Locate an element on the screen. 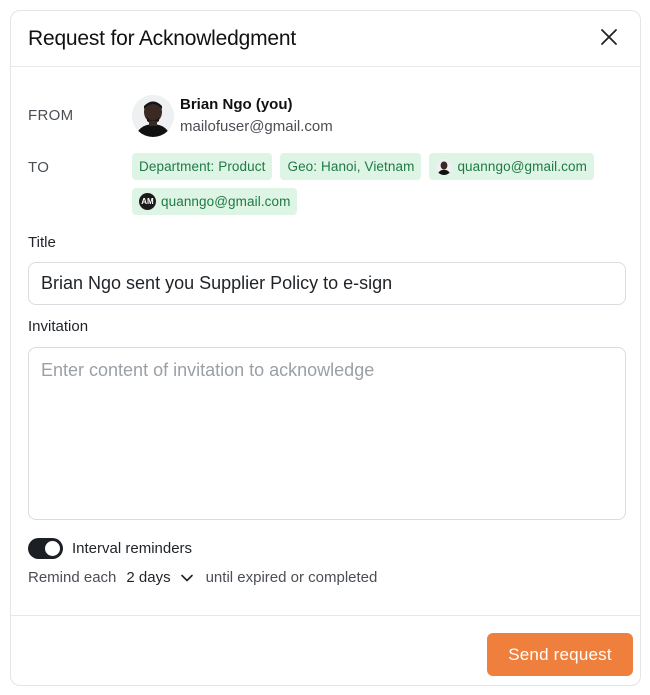 This screenshot has width=650, height=695. remind-each-label: Remind each is located at coordinates (72, 577).